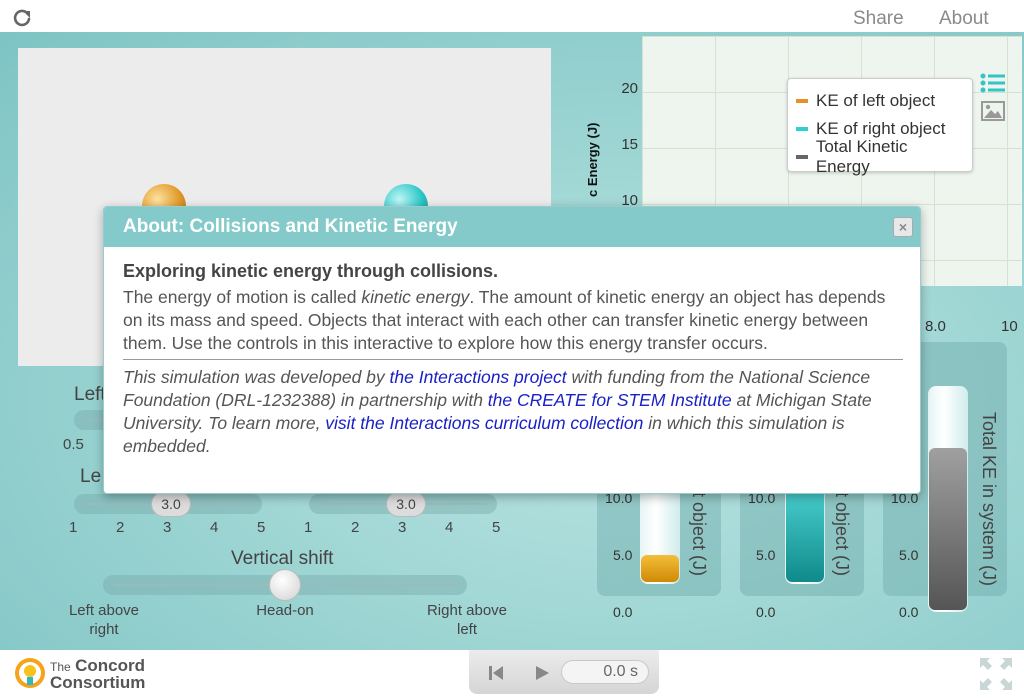 Image resolution: width=1024 pixels, height=700 pixels. What do you see at coordinates (171, 504) in the screenshot?
I see `left-mass-handle: 3.0` at bounding box center [171, 504].